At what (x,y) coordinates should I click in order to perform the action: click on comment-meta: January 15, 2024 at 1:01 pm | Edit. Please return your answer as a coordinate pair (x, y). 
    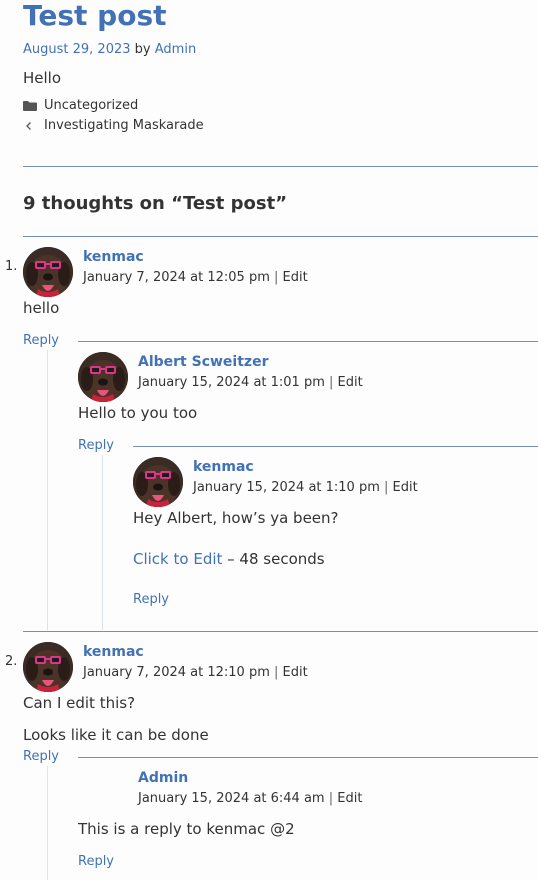
    Looking at the image, I should click on (250, 383).